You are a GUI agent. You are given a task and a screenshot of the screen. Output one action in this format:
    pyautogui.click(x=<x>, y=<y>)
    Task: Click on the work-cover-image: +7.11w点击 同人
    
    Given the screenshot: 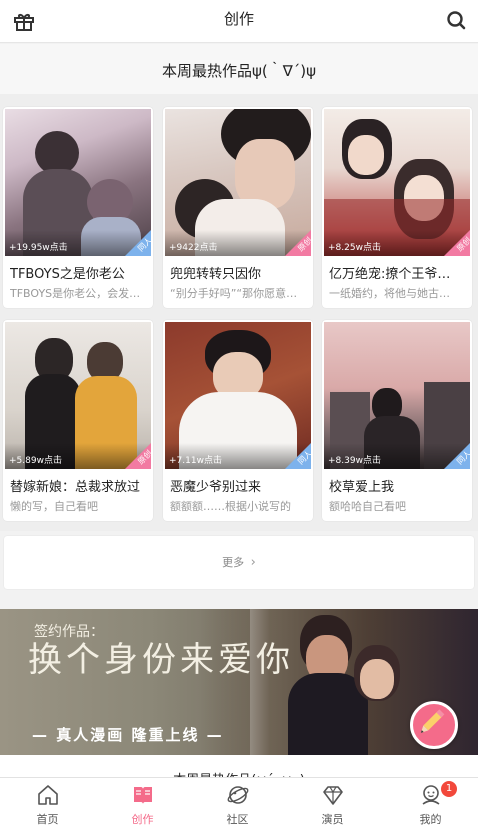 What is the action you would take?
    pyautogui.click(x=238, y=395)
    